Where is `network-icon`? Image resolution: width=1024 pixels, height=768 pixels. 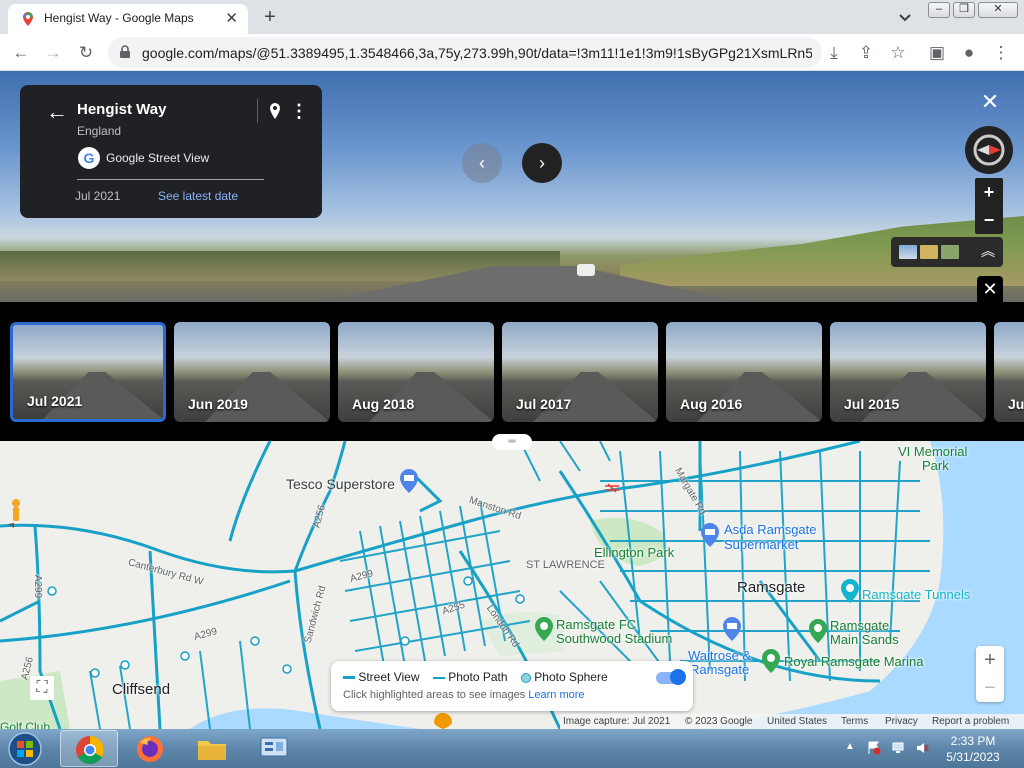 network-icon is located at coordinates (898, 748).